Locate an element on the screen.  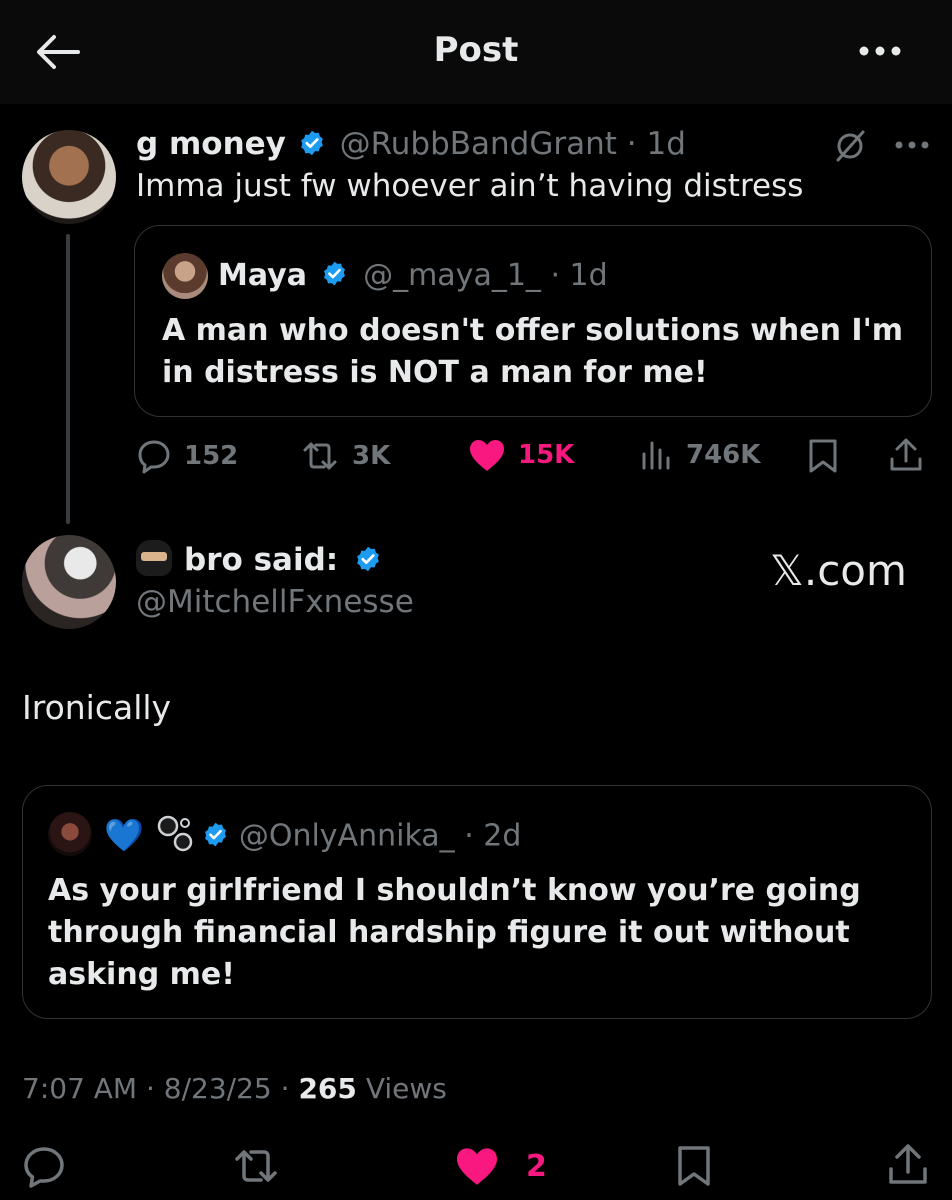
blue-heart-emoji: 💙 is located at coordinates (124, 834).